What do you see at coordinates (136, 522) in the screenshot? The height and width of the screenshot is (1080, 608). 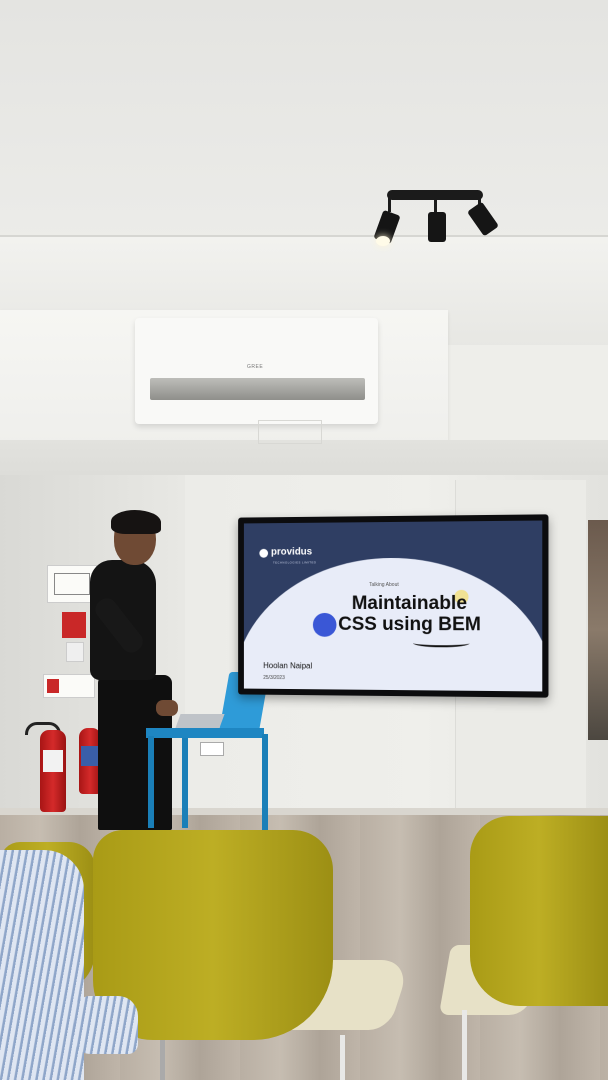 I see `presenter-hair` at bounding box center [136, 522].